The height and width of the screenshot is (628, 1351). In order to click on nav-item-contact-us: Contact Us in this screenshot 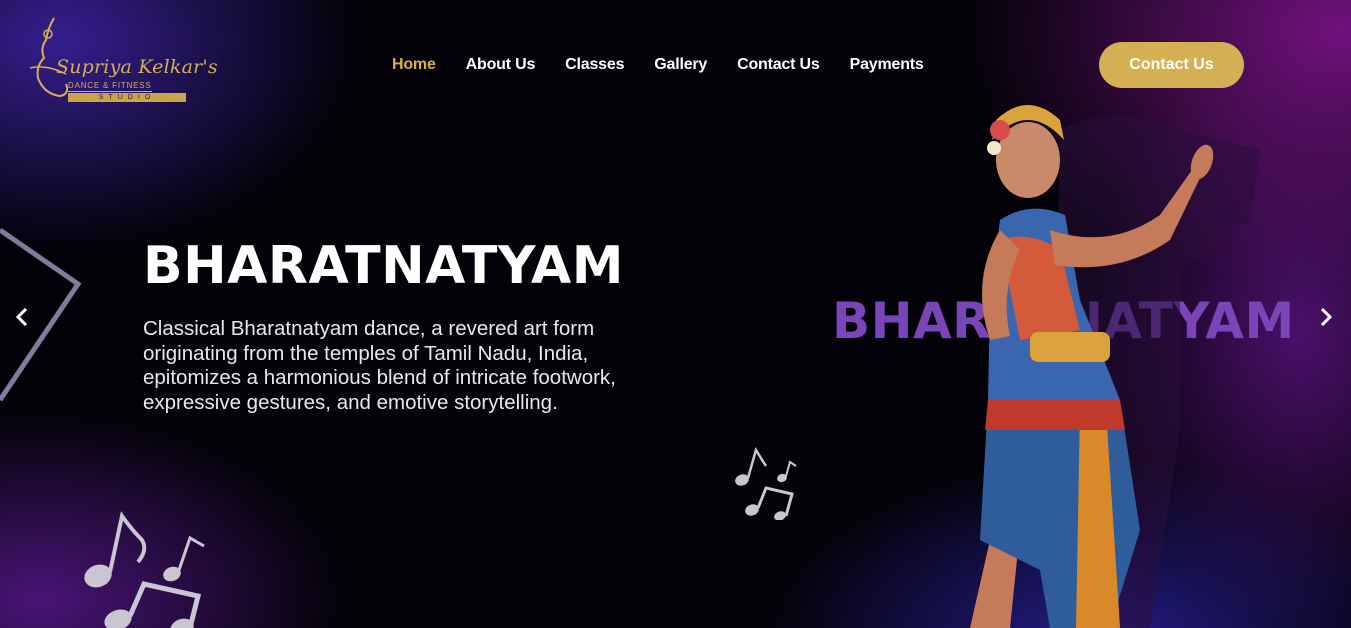, I will do `click(778, 65)`.